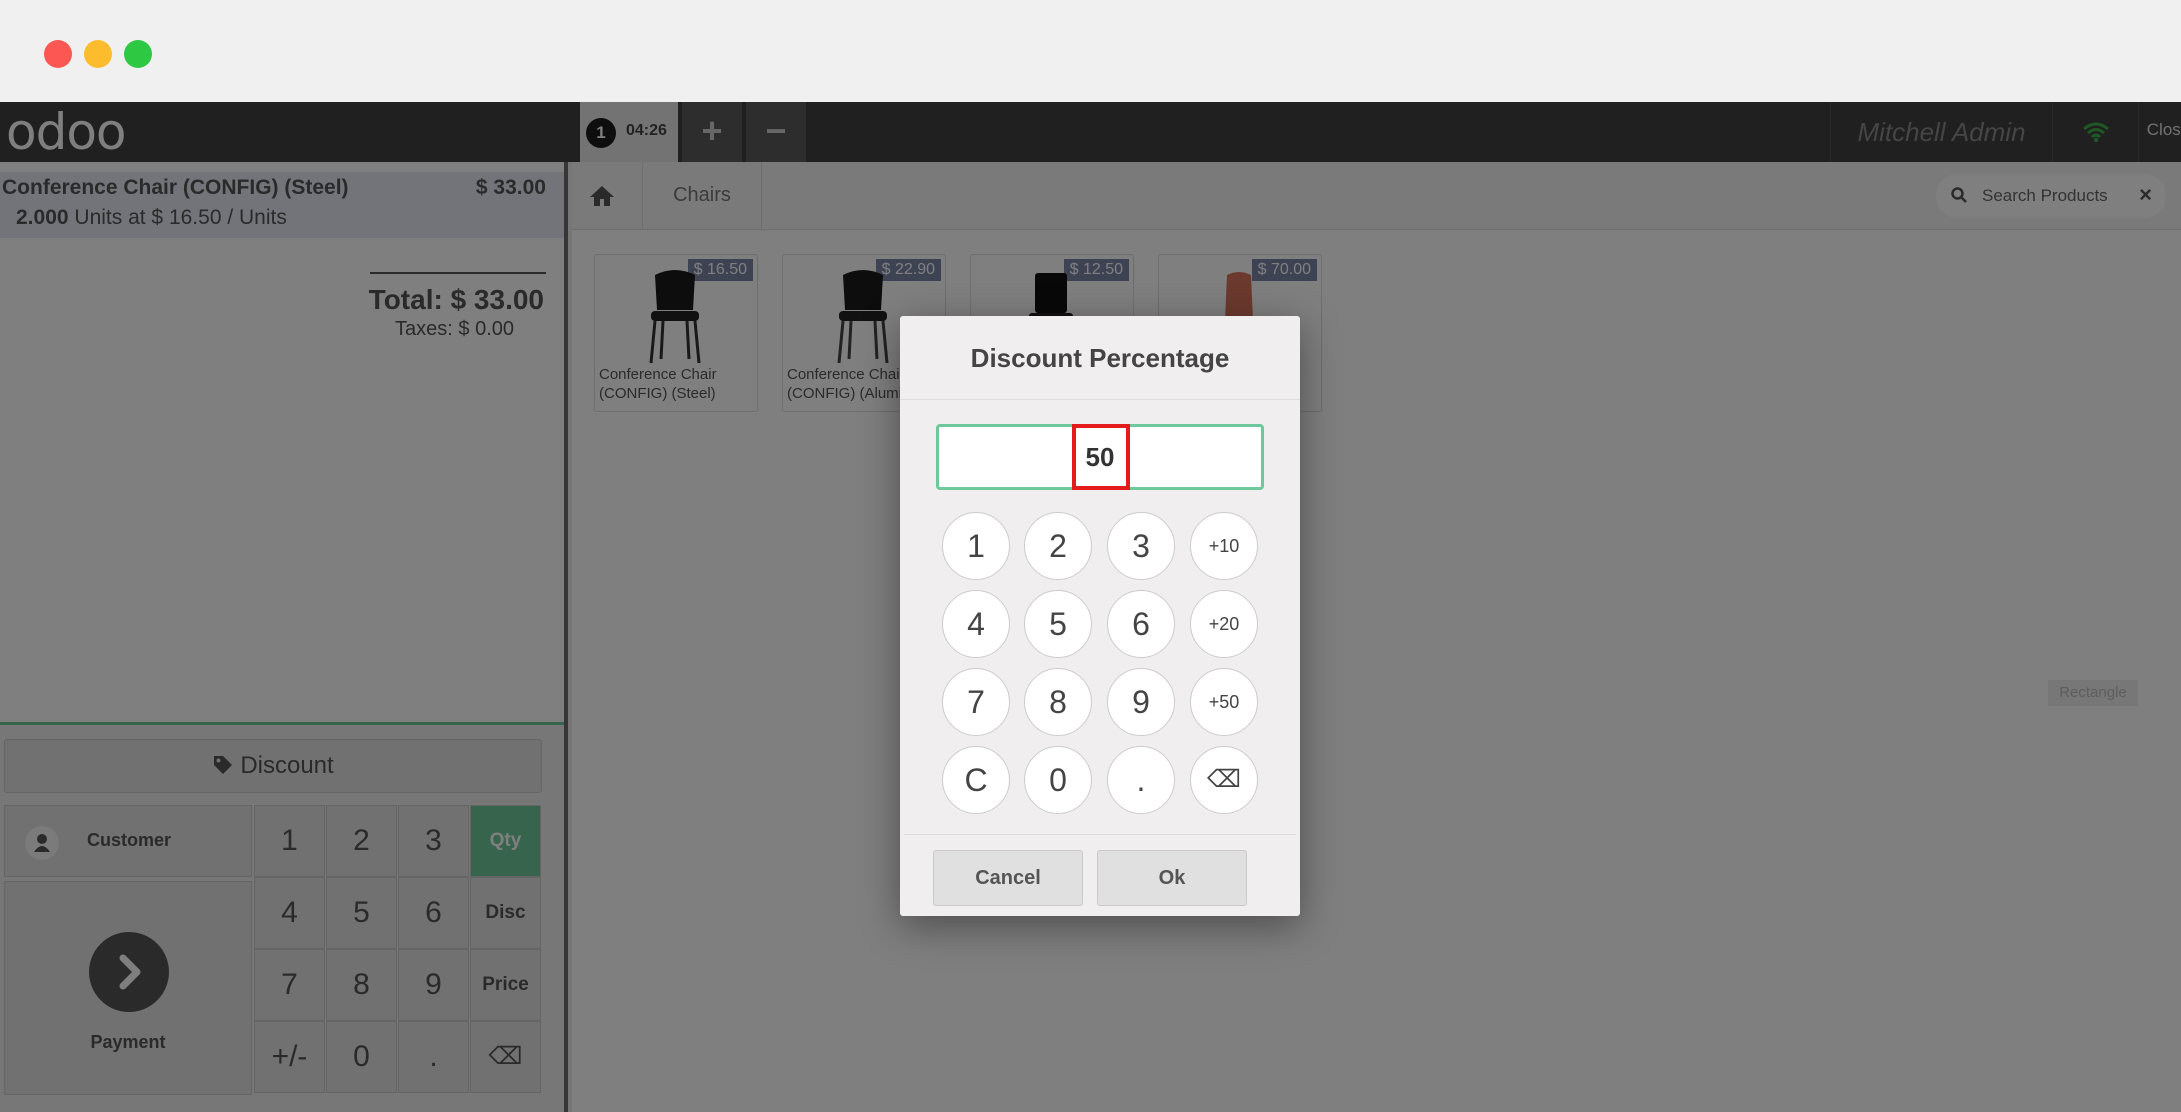 Image resolution: width=2181 pixels, height=1112 pixels. Describe the element at coordinates (1224, 546) in the screenshot. I see `popup-key-plus-10: +10` at that location.